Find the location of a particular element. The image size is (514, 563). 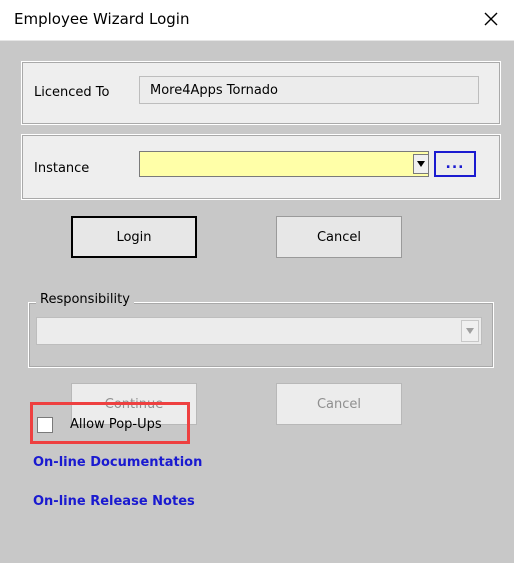

license-label: Licenced To is located at coordinates (72, 92).